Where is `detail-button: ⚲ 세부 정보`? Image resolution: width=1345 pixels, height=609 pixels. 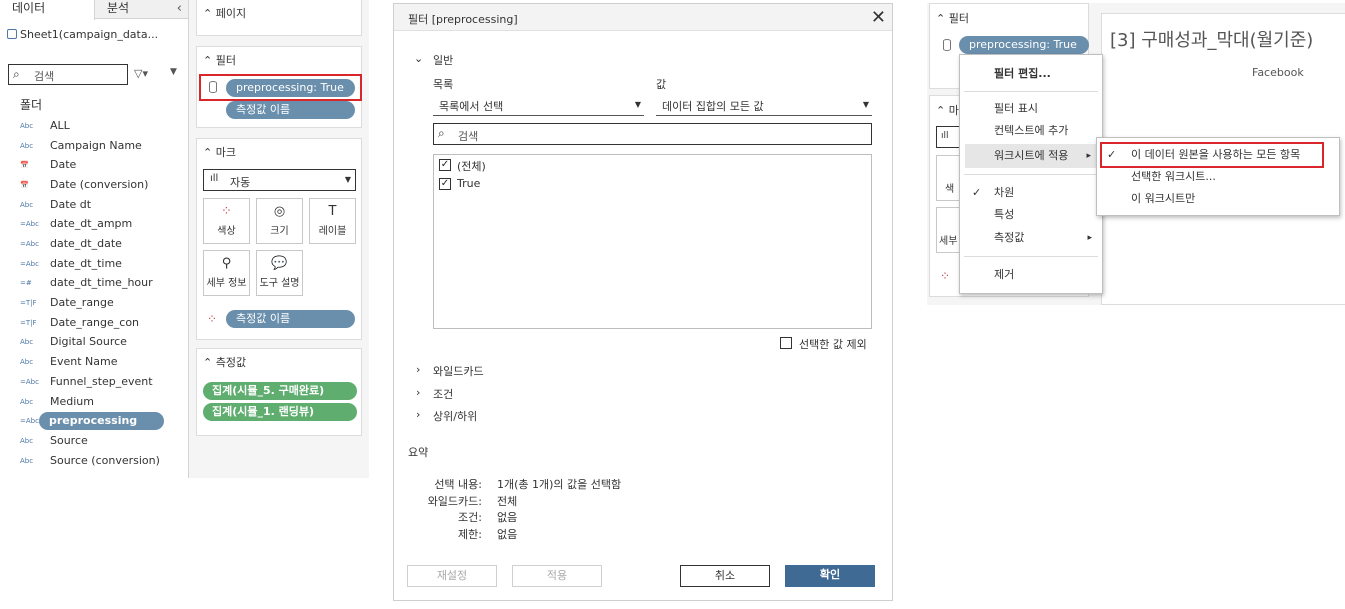
detail-button: ⚲ 세부 정보 is located at coordinates (226, 273).